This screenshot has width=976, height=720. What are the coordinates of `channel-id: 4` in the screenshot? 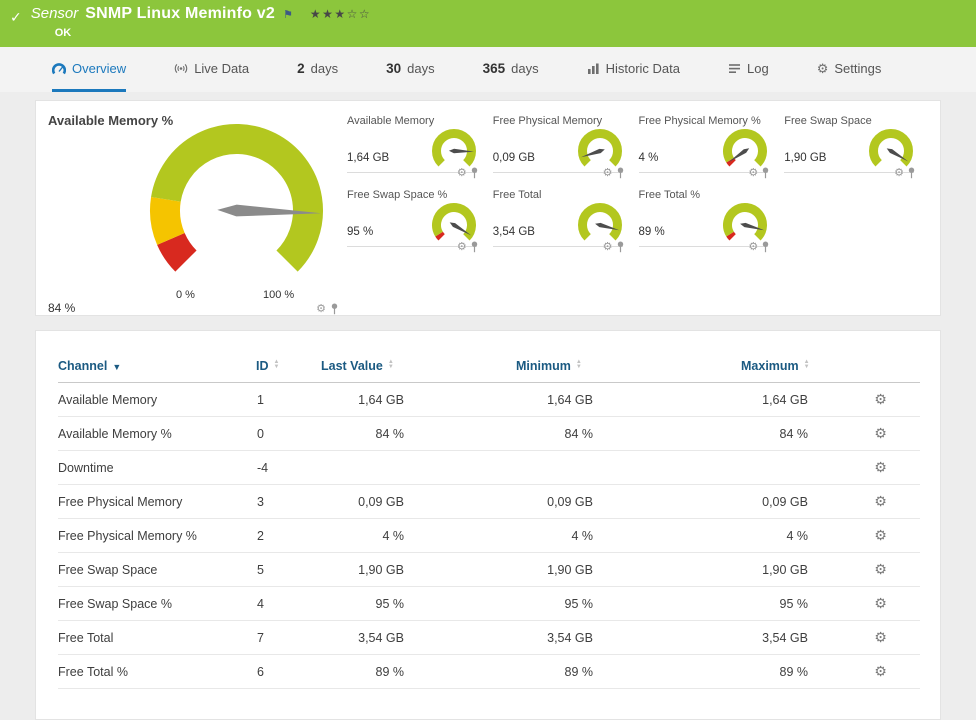 It's located at (287, 603).